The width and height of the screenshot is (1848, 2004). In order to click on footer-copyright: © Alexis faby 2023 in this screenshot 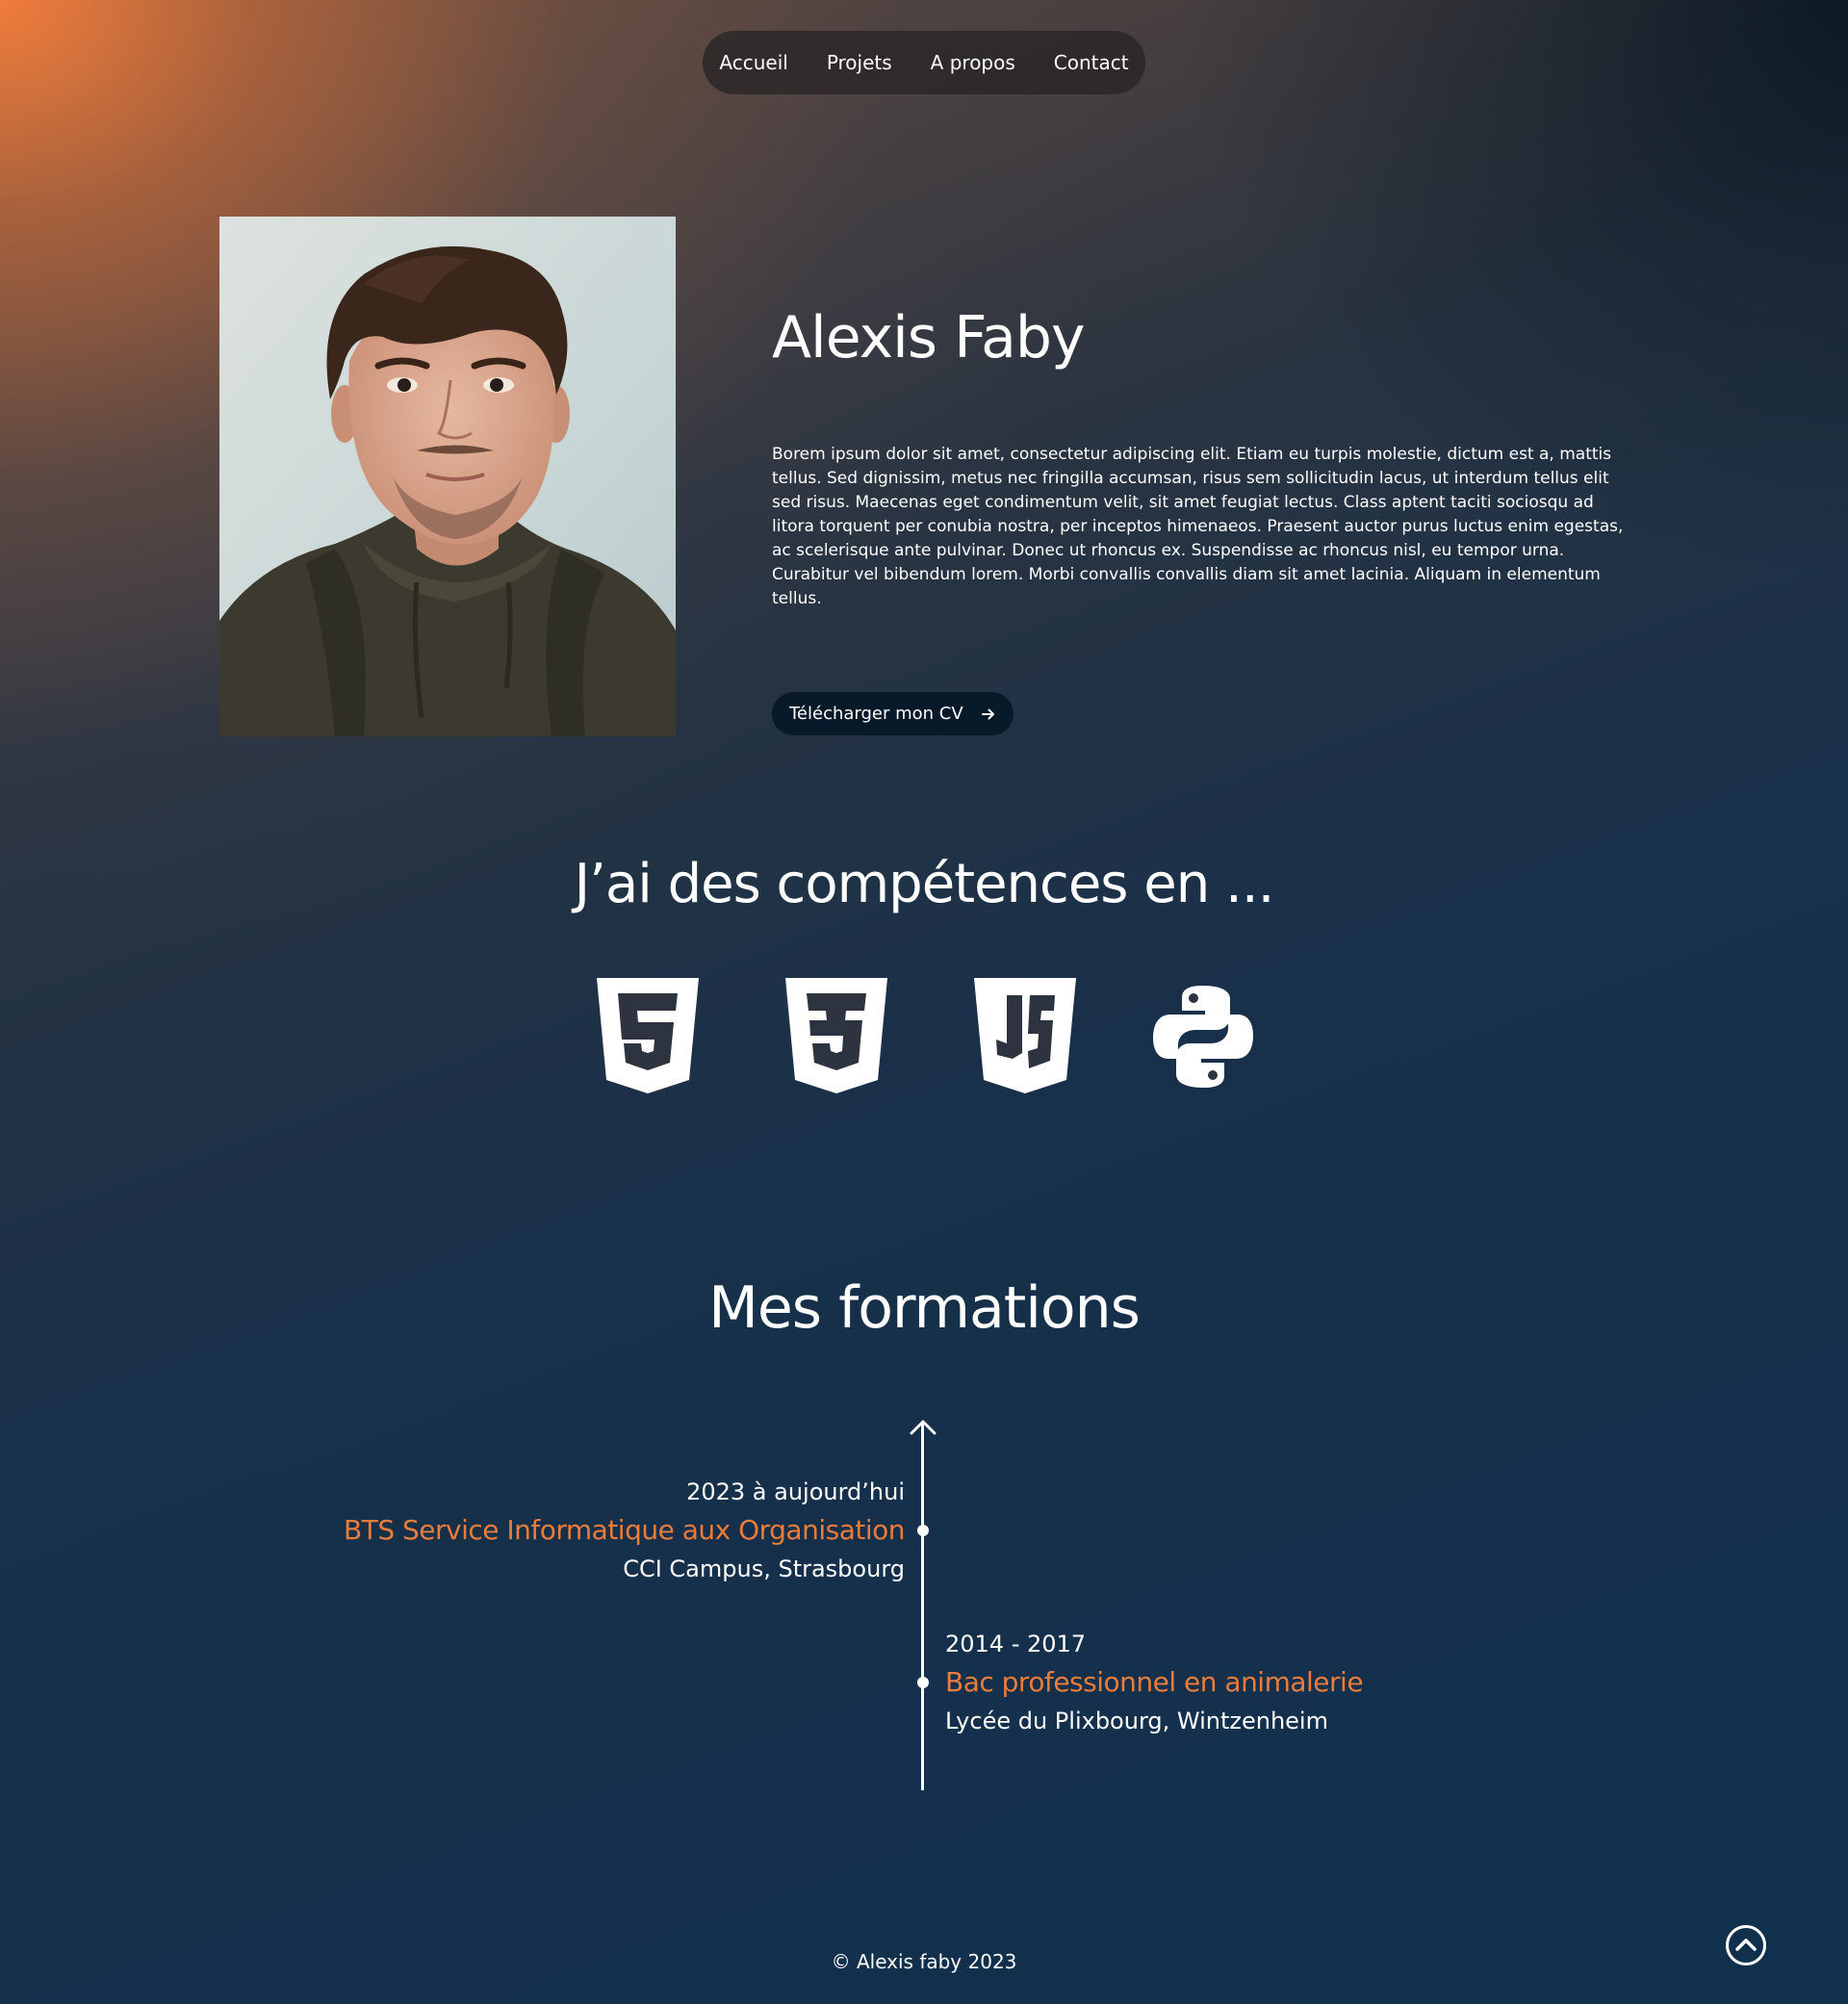, I will do `click(924, 1961)`.